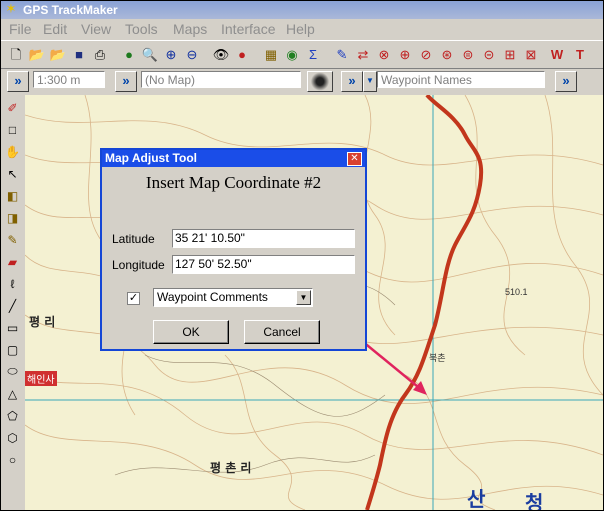  I want to click on left-toolbar: ✐ □ ✋ ↖ ◧ ◨ ✎ ▰ ℓ ╱ ▭ ▢ ⬭ △ ⬠ ⬡ ○, so click(13, 302).